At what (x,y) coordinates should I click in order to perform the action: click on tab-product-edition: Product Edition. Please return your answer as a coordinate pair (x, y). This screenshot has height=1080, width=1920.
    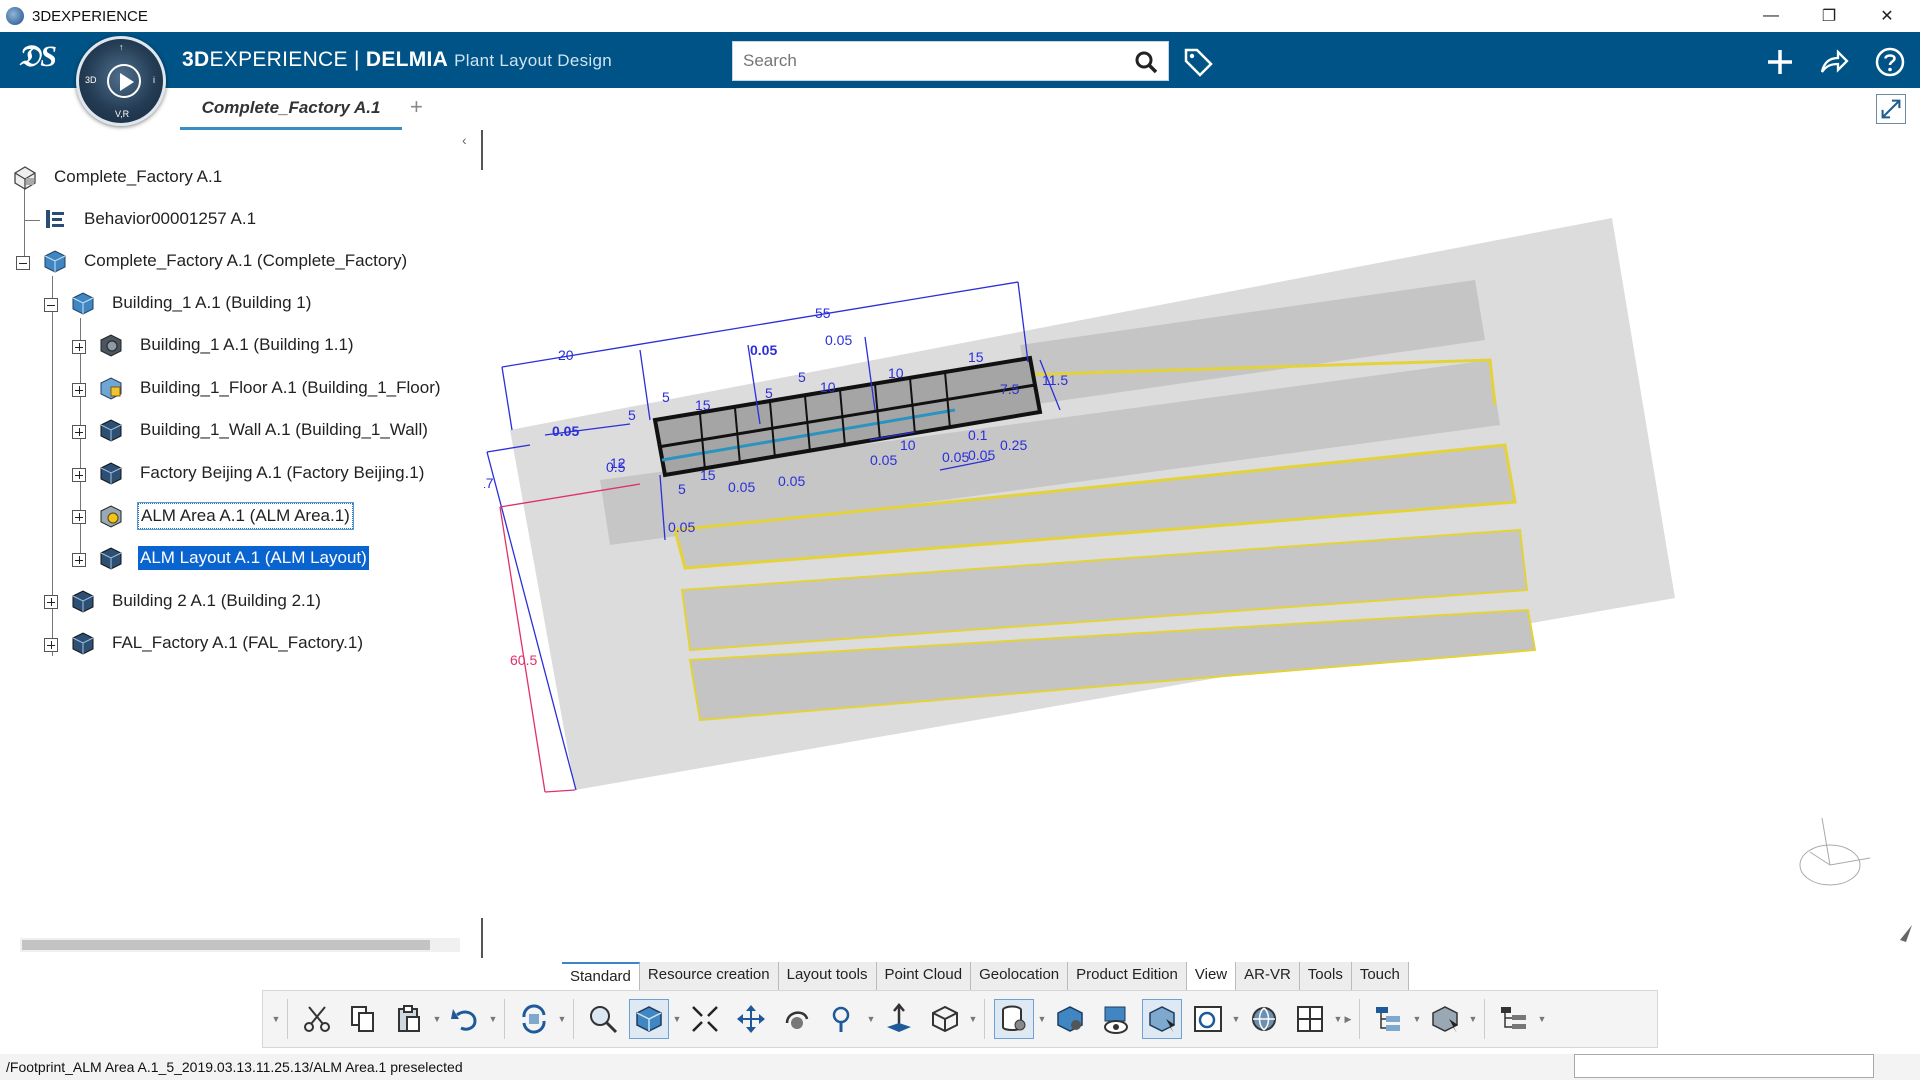
    Looking at the image, I should click on (1127, 977).